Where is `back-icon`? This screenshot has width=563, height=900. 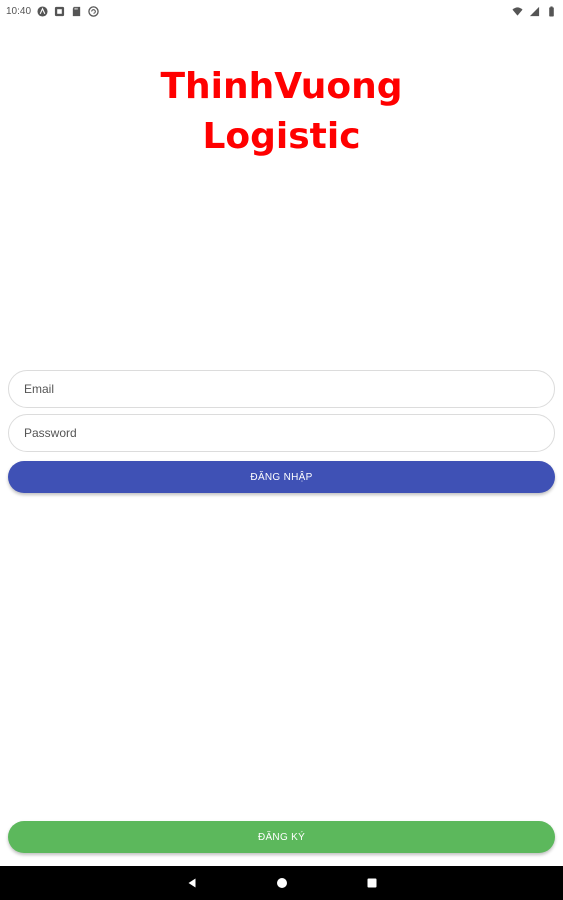 back-icon is located at coordinates (192, 883).